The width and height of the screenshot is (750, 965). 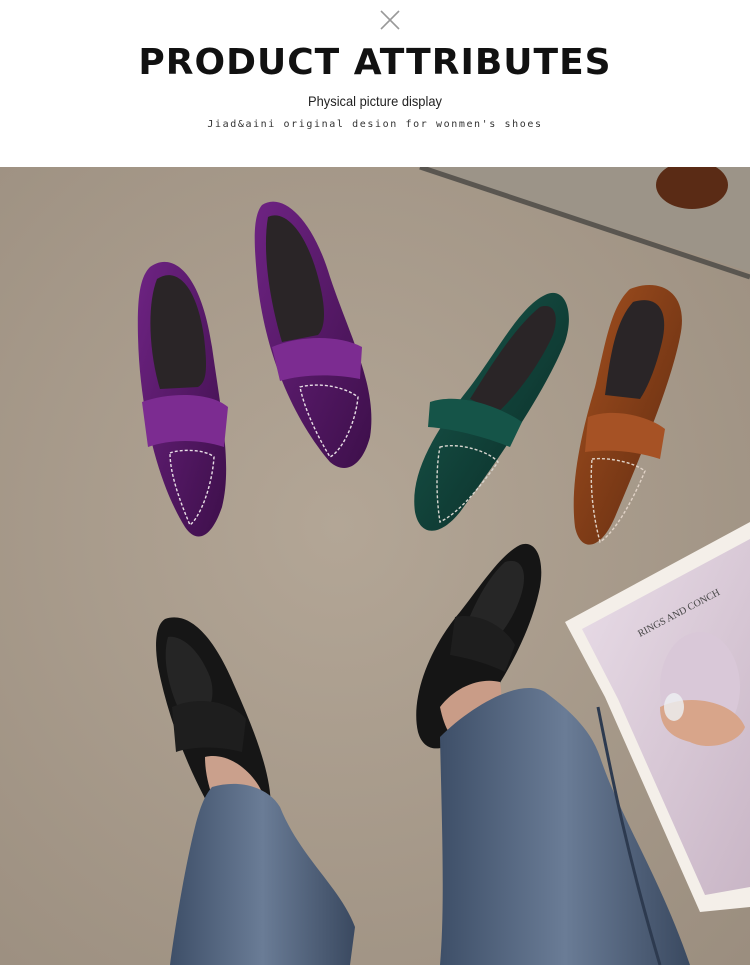 I want to click on page-title: PRODUCT ATTRIBUTES, so click(x=375, y=62).